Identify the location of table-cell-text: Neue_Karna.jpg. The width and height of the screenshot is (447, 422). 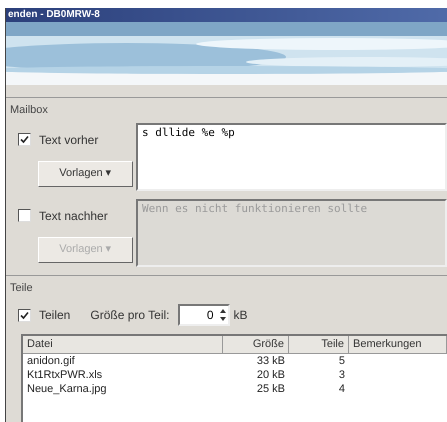
(67, 389).